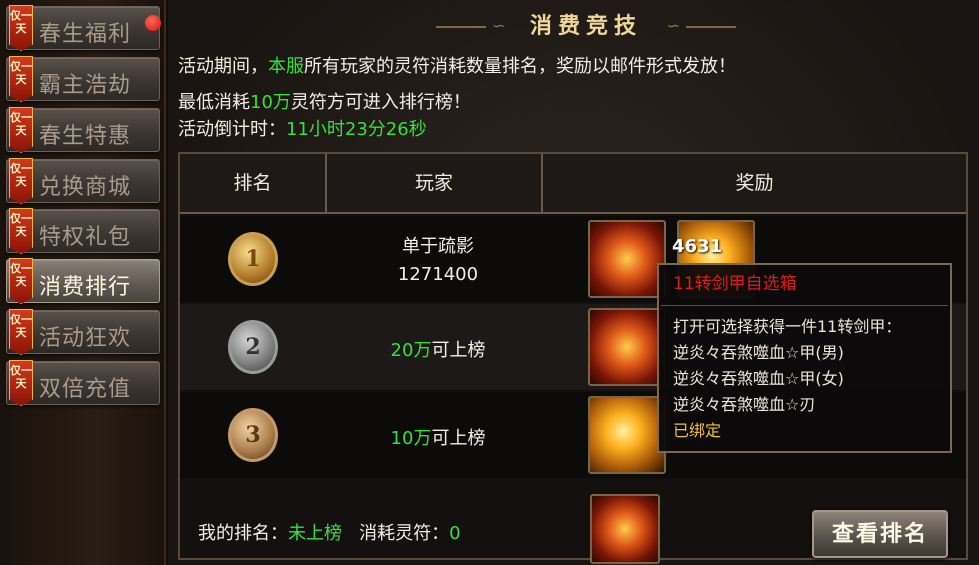 This screenshot has height=565, width=979. What do you see at coordinates (356, 129) in the screenshot?
I see `countdown-value: 11小时23分26秒` at bounding box center [356, 129].